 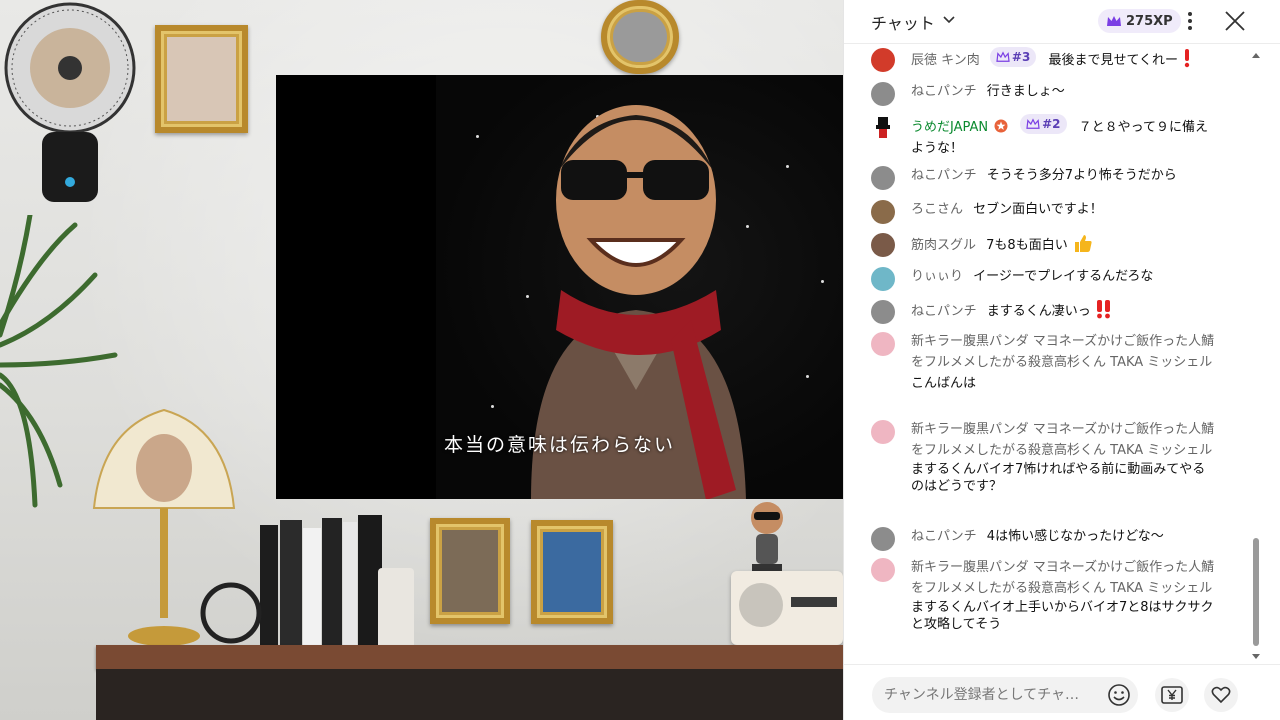 I want to click on video-subtitle: 本当の意味は伝わらない, so click(x=559, y=445).